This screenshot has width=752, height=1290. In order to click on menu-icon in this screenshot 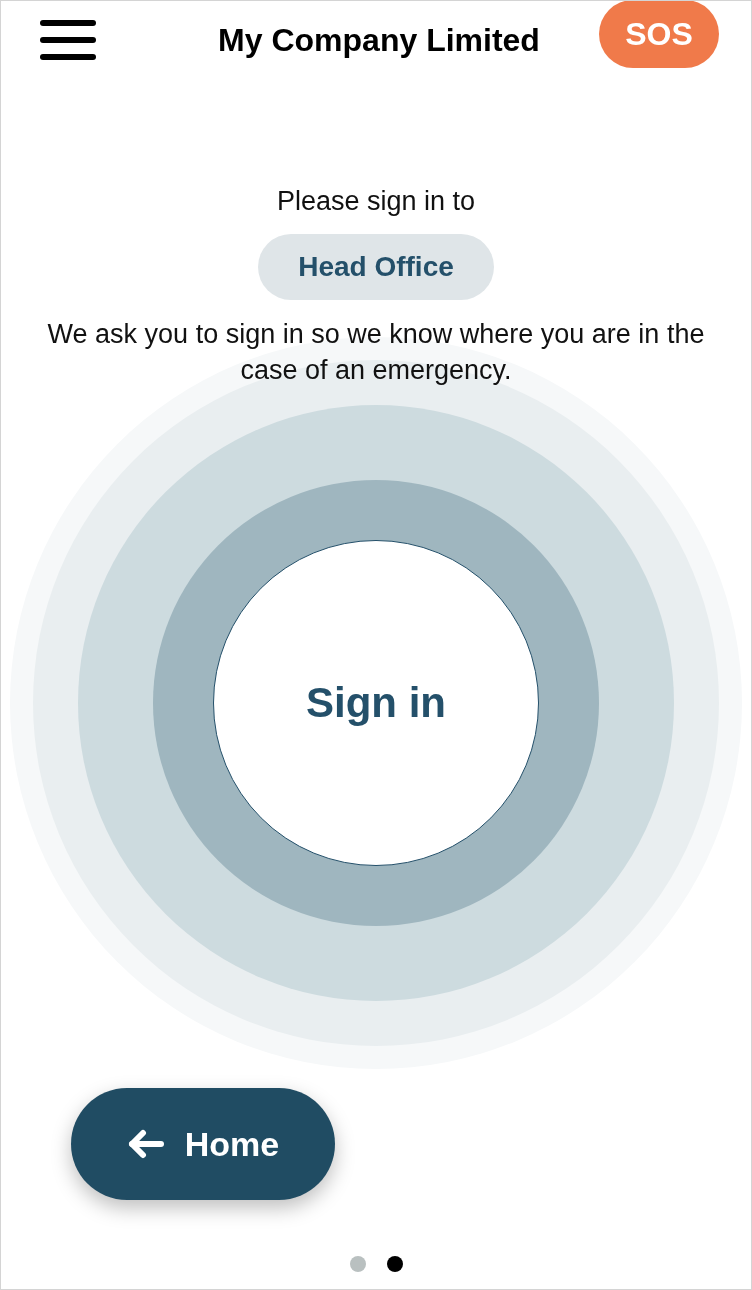, I will do `click(68, 40)`.